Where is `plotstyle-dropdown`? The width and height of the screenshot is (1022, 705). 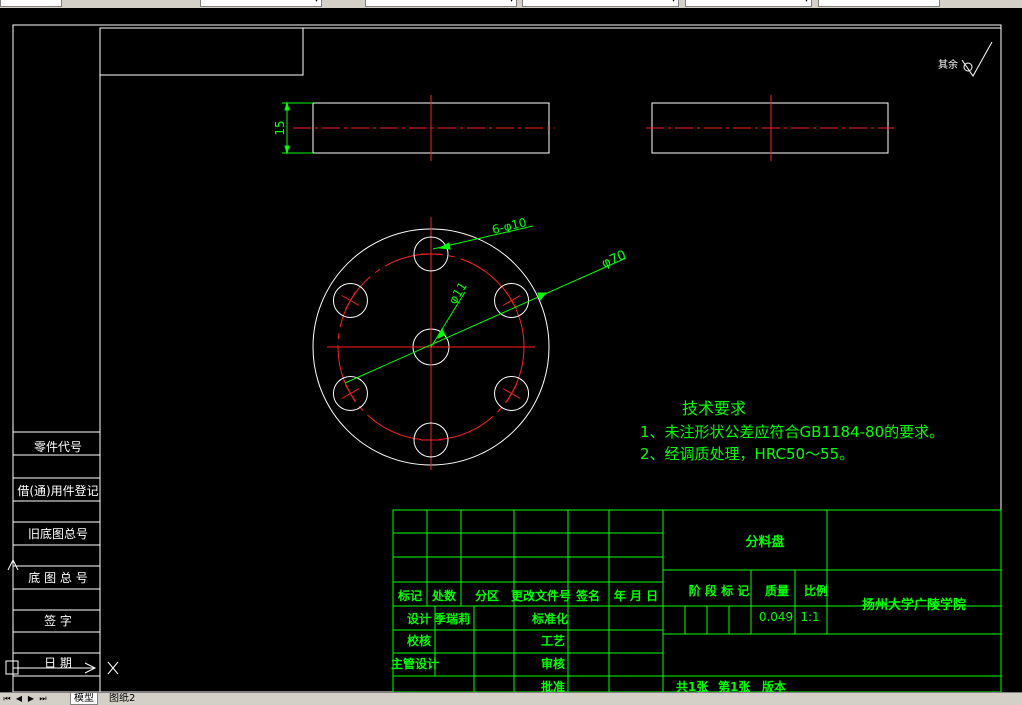
plotstyle-dropdown is located at coordinates (879, 3).